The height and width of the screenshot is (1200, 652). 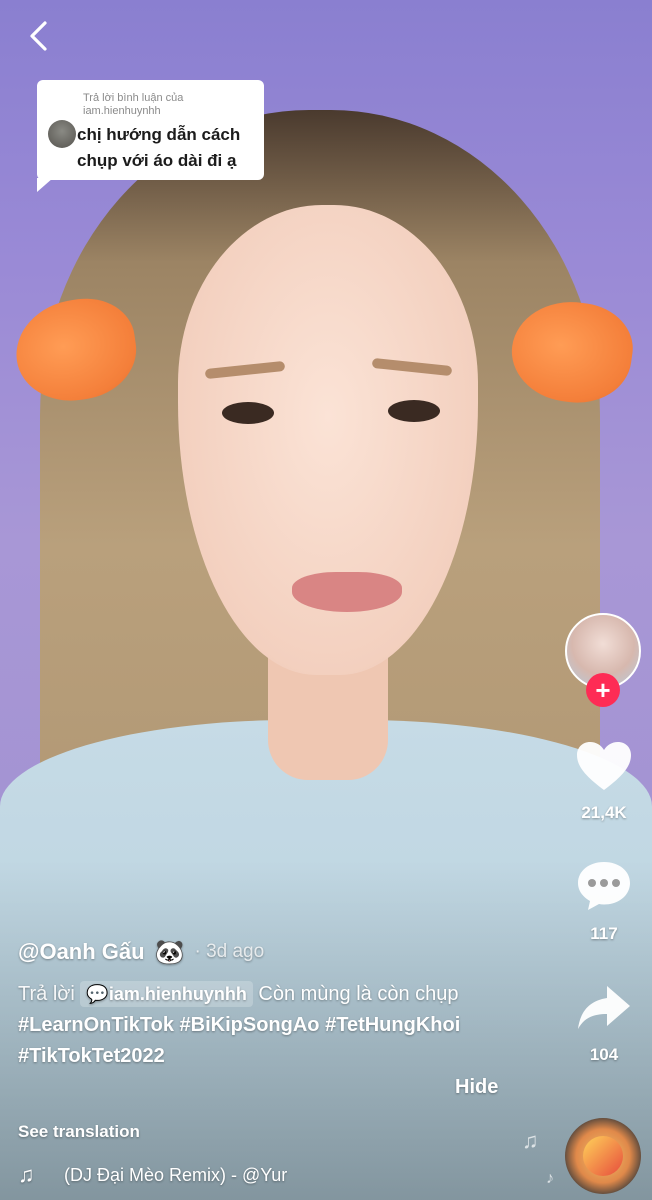 What do you see at coordinates (91, 1056) in the screenshot?
I see `hashtag: #TikTokTet2022` at bounding box center [91, 1056].